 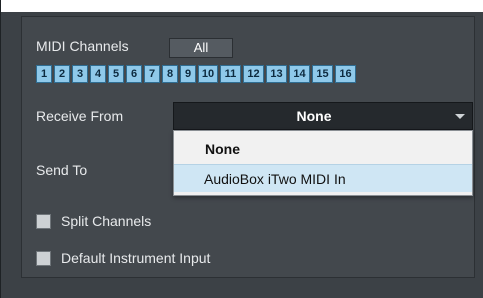 I want to click on dropdown-option-none: None, so click(x=323, y=149).